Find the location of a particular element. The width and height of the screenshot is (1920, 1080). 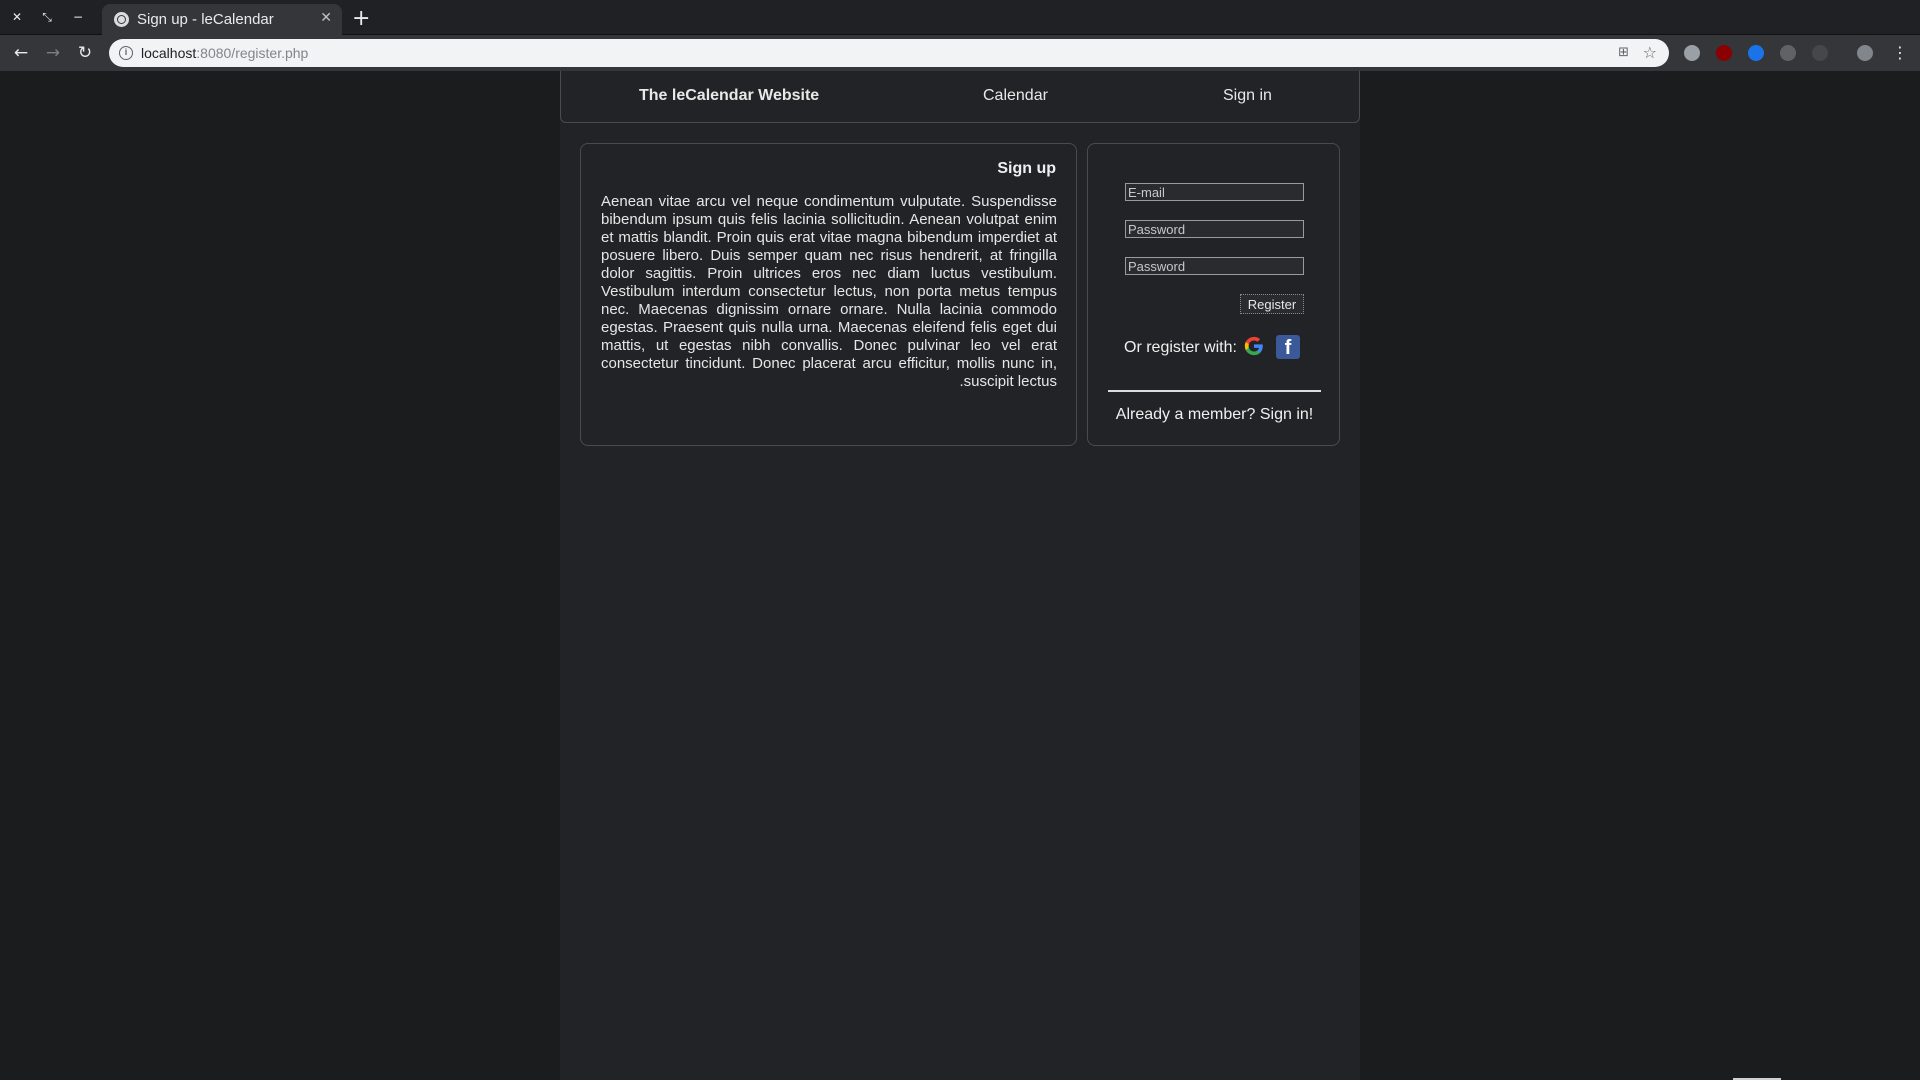

browser-tabstrip: ✕ ⤡ − Sign up - leCalendar ✕ + is located at coordinates (960, 17).